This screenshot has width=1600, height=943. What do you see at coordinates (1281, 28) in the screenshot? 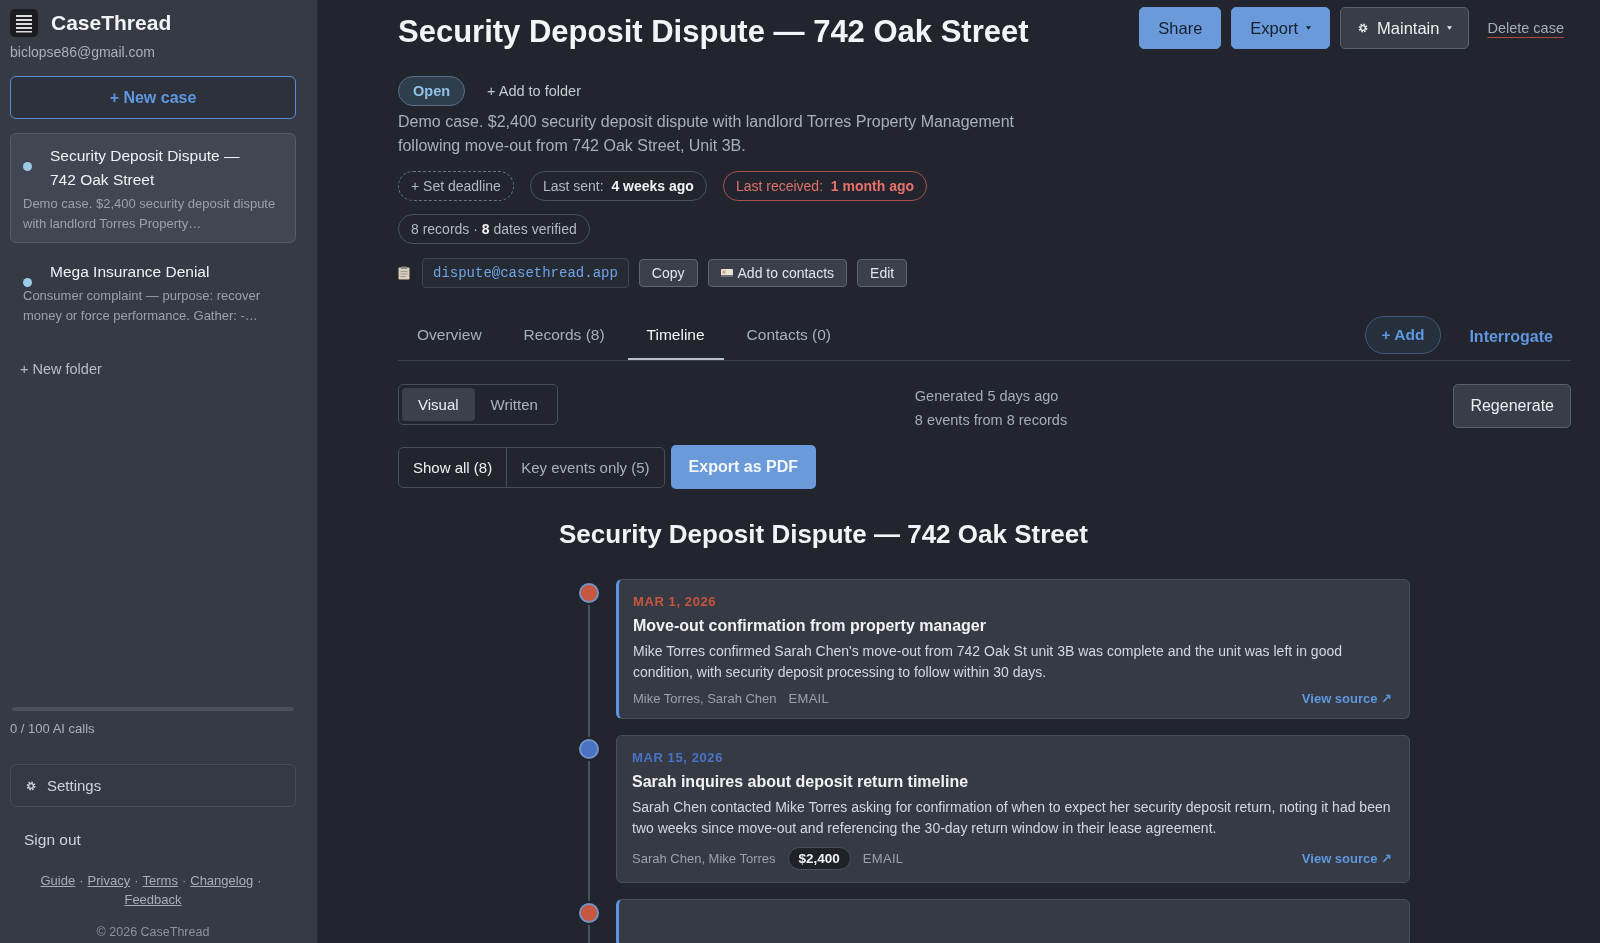
I see `action-button: Export` at bounding box center [1281, 28].